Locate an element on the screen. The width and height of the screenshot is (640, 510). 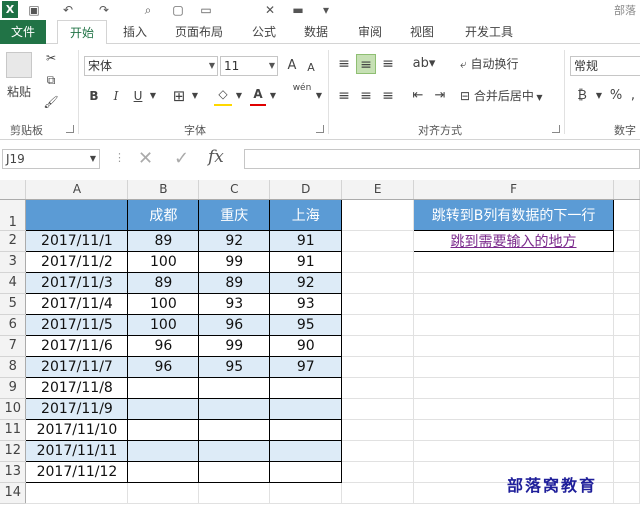
value-cell: 99 is located at coordinates (234, 345).